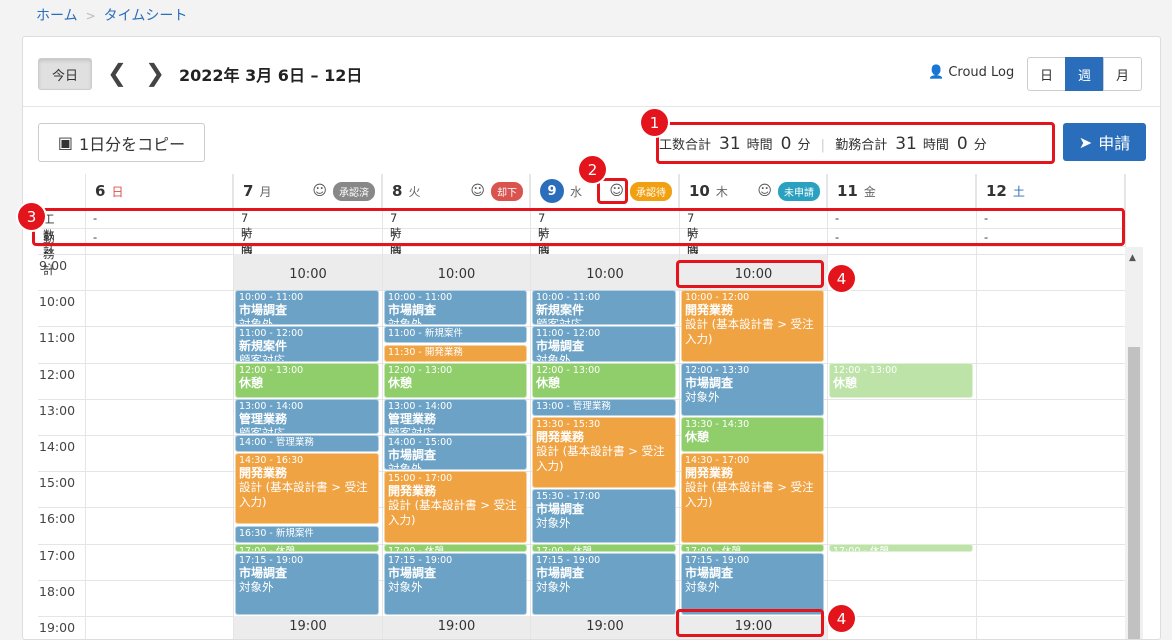  What do you see at coordinates (592, 169) in the screenshot?
I see `callout-2: 2` at bounding box center [592, 169].